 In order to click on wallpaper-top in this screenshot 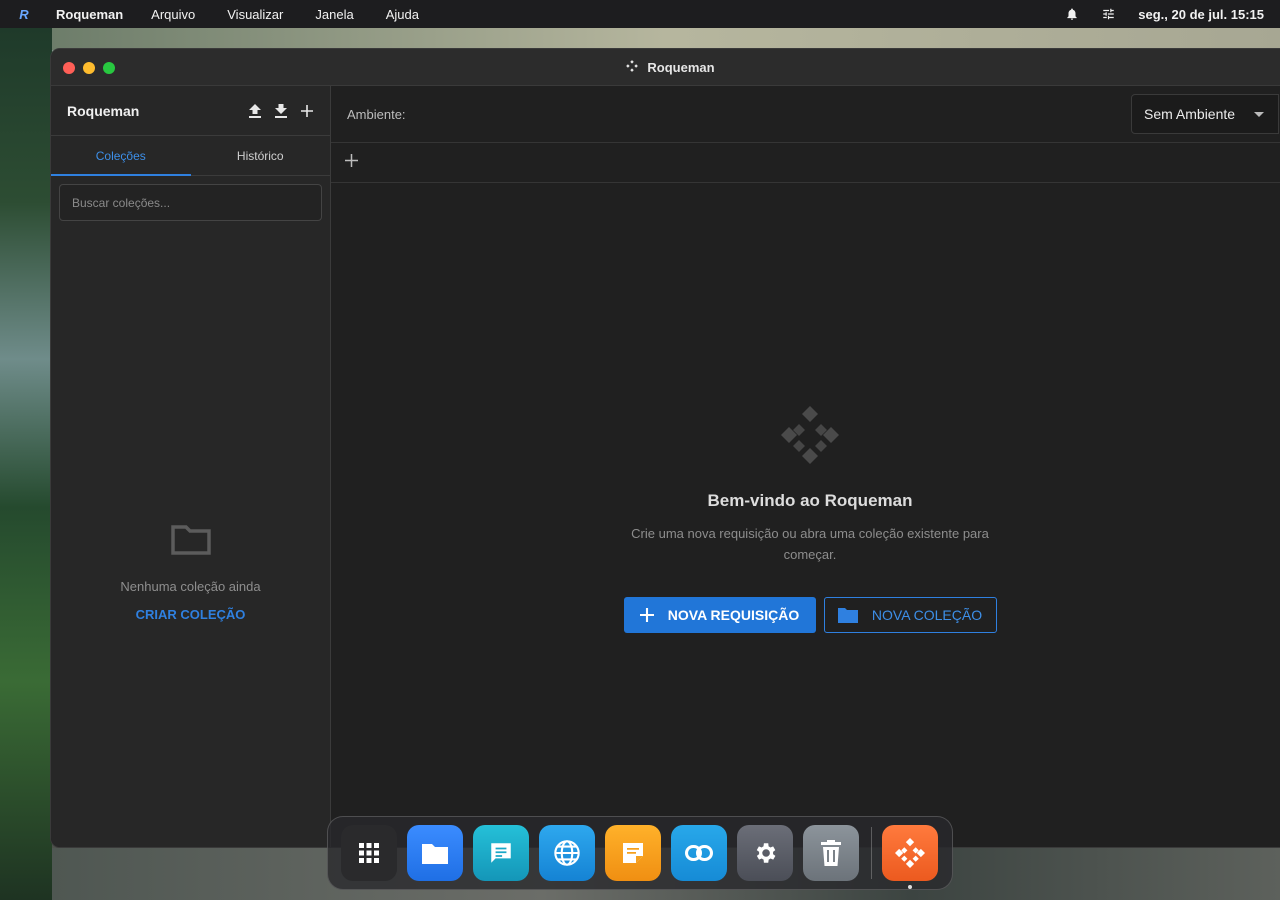, I will do `click(666, 39)`.